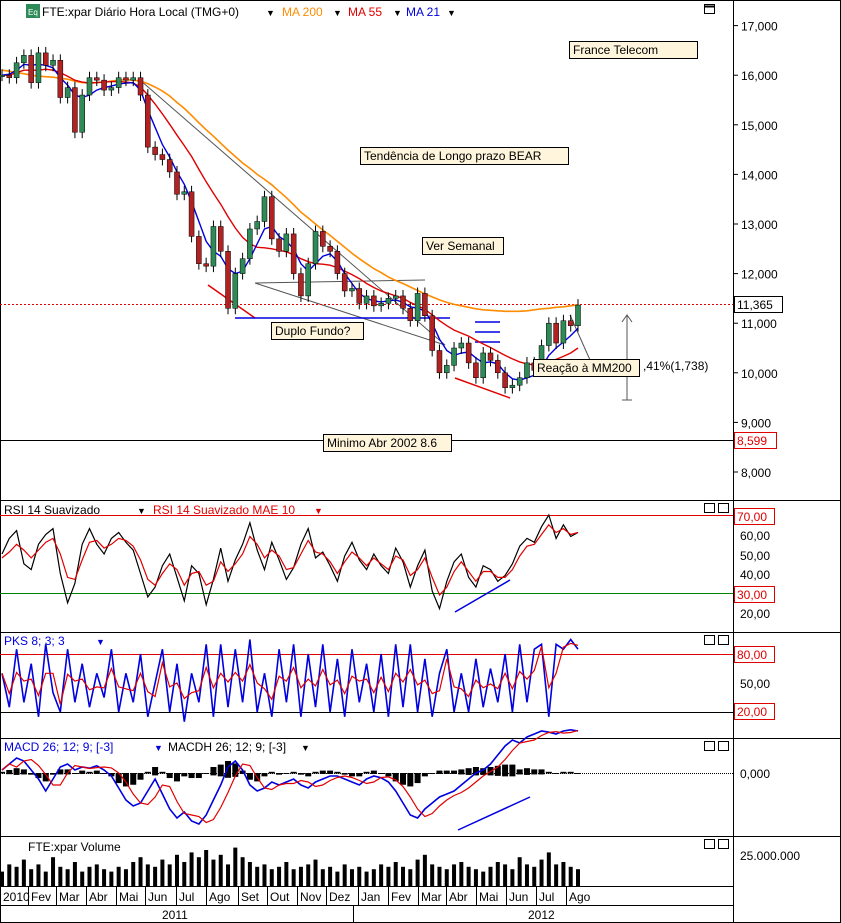  Describe the element at coordinates (290, 680) in the screenshot. I see `pks-line` at that location.